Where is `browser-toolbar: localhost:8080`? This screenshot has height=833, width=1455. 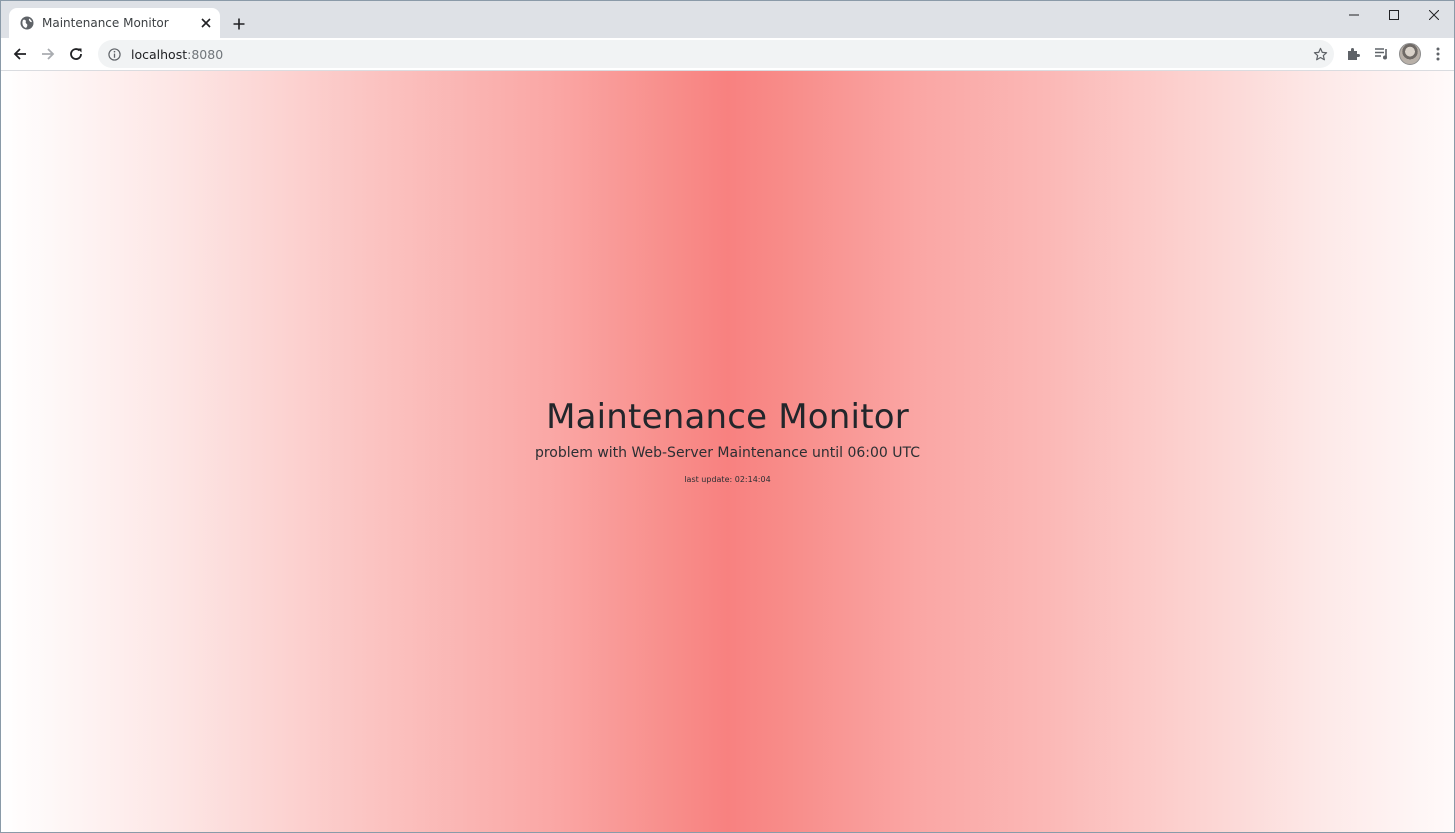
browser-toolbar: localhost:8080 is located at coordinates (727, 54).